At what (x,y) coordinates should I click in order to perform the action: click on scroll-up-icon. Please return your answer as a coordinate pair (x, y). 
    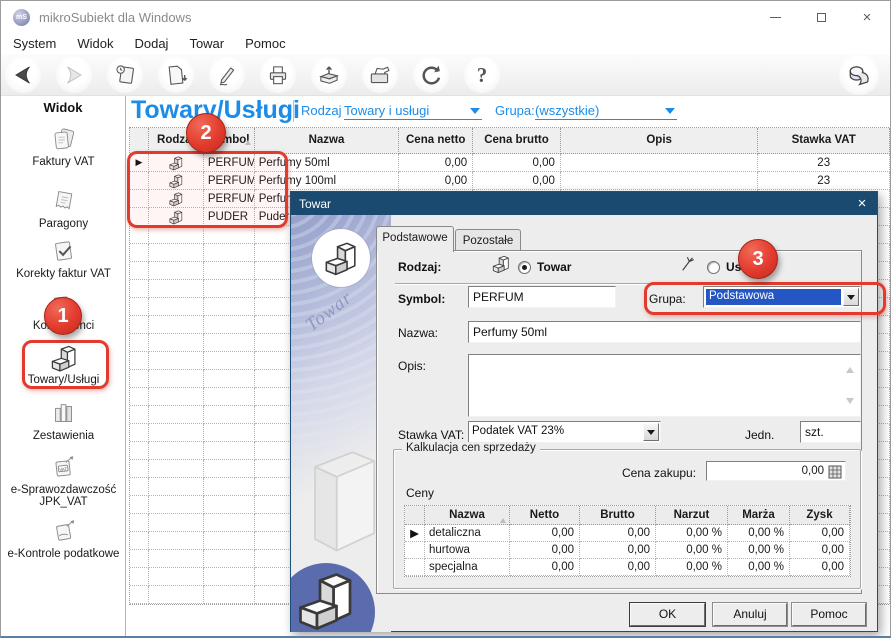
    Looking at the image, I should click on (850, 368).